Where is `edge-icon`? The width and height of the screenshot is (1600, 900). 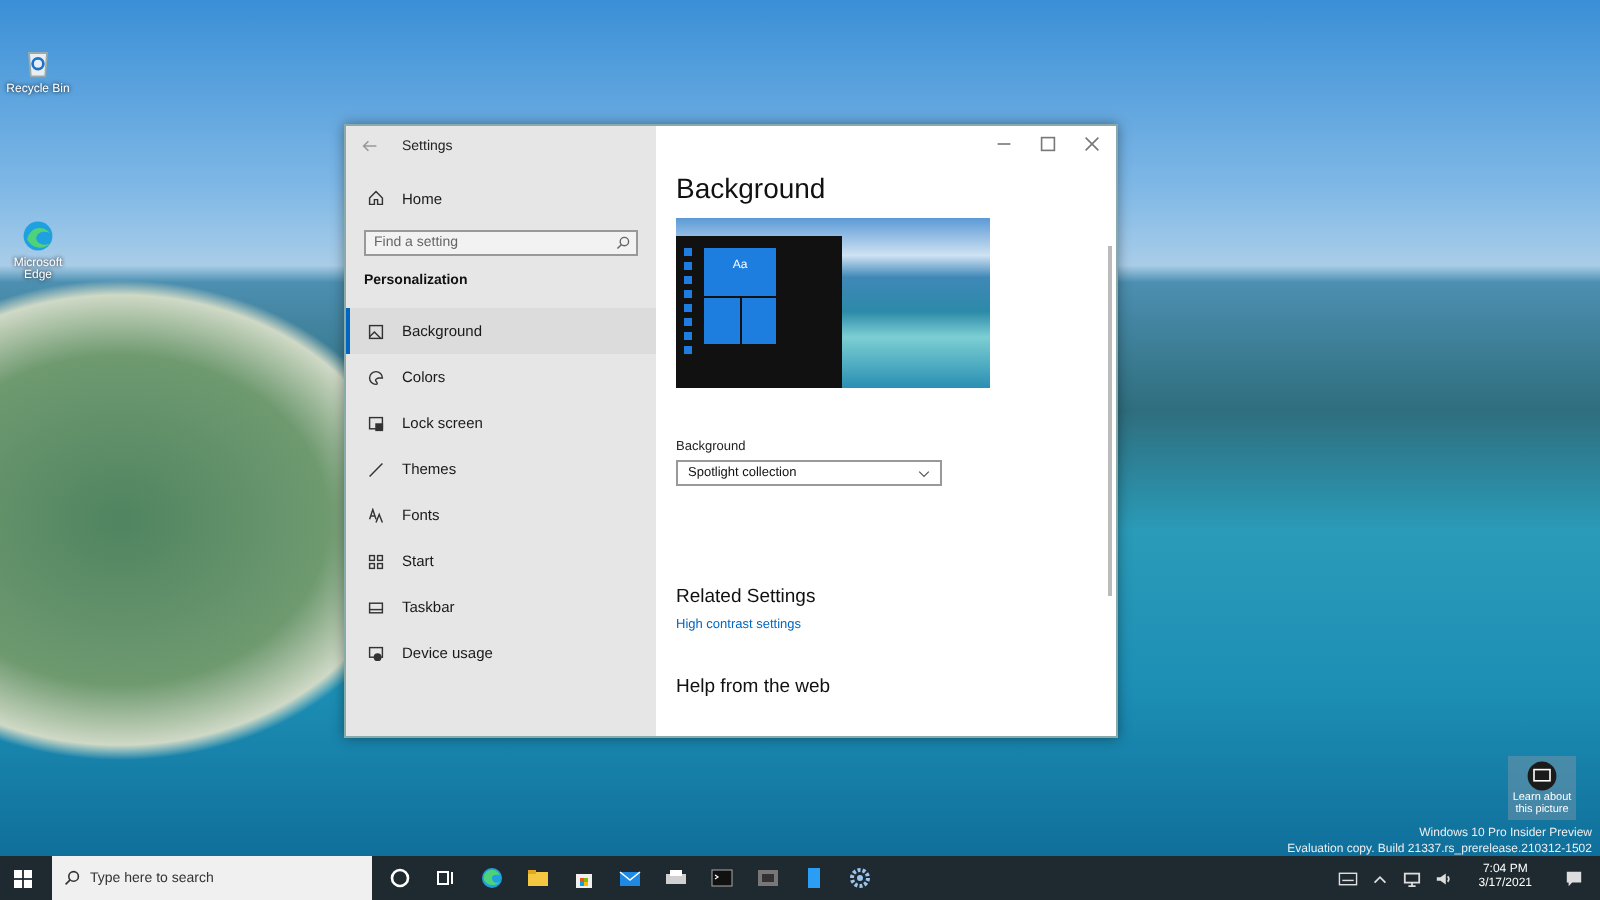
edge-icon is located at coordinates (492, 878).